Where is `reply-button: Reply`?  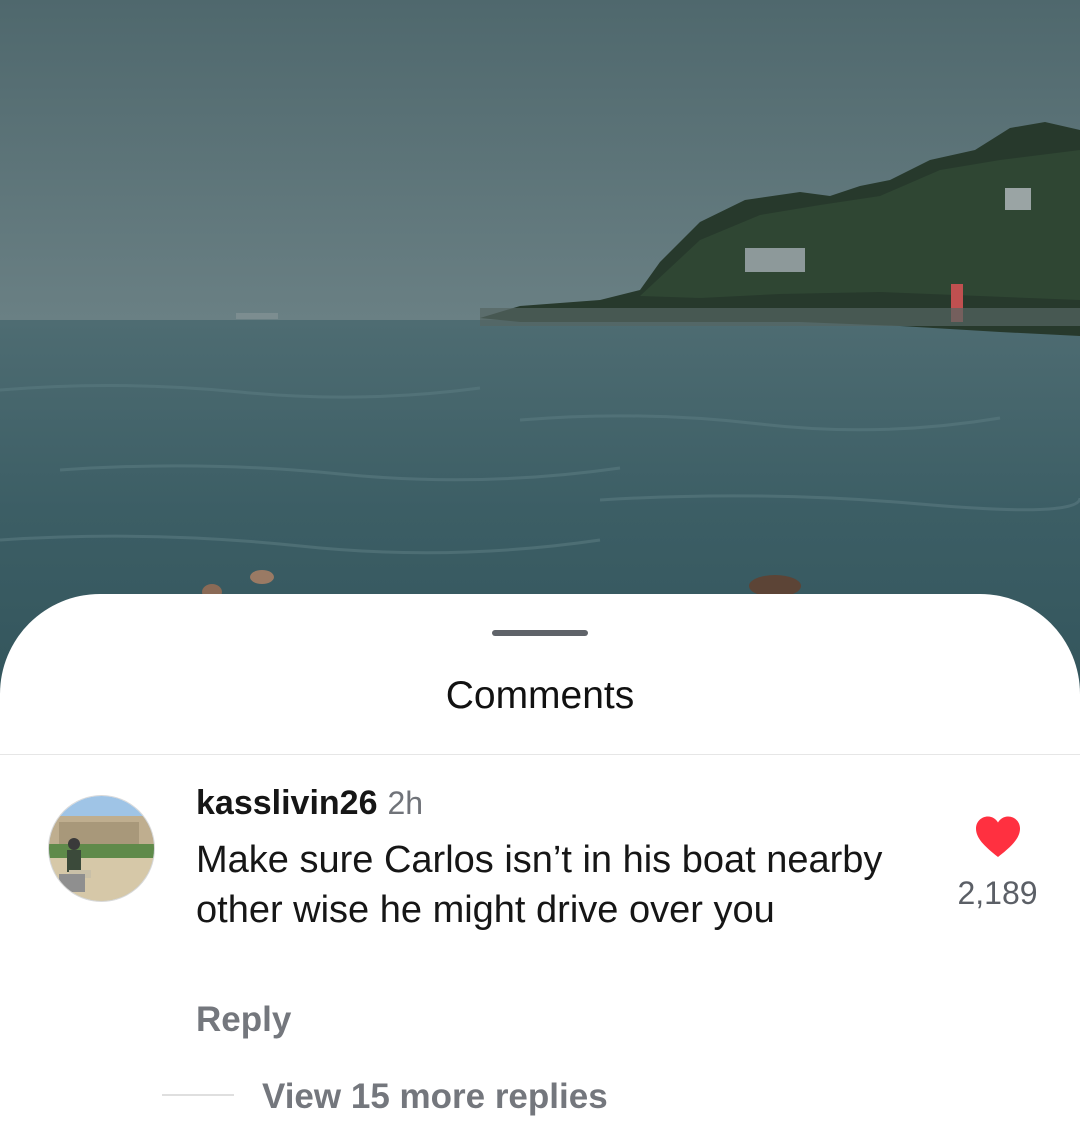
reply-button: Reply is located at coordinates (243, 1020).